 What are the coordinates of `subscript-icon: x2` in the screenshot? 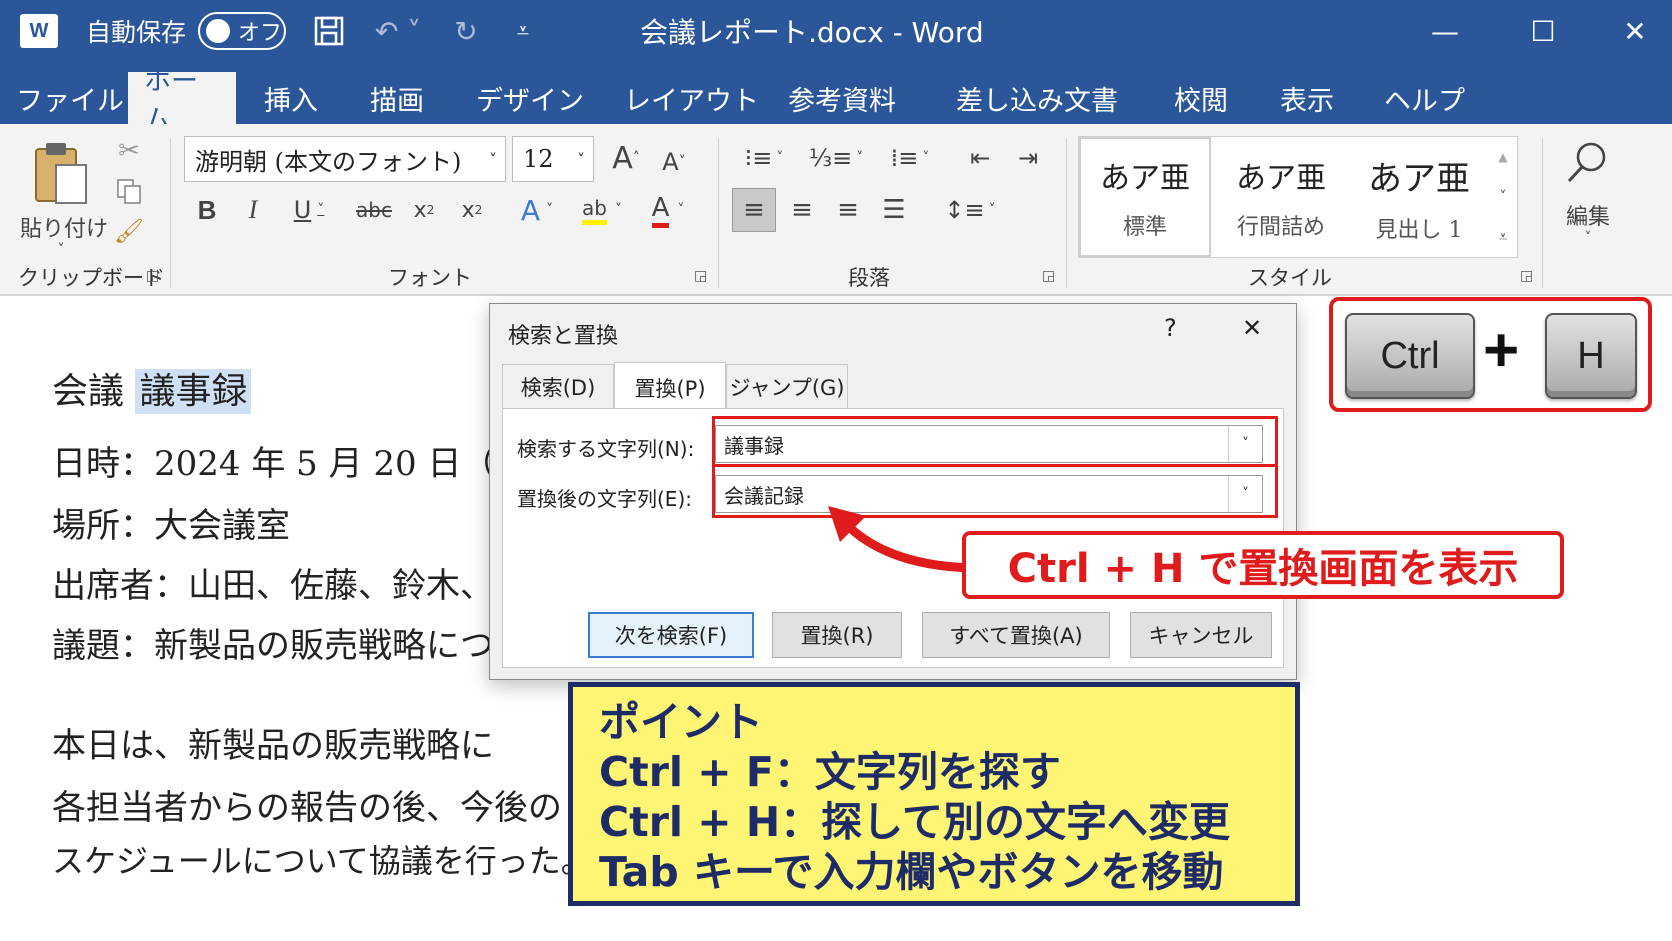 It's located at (424, 210).